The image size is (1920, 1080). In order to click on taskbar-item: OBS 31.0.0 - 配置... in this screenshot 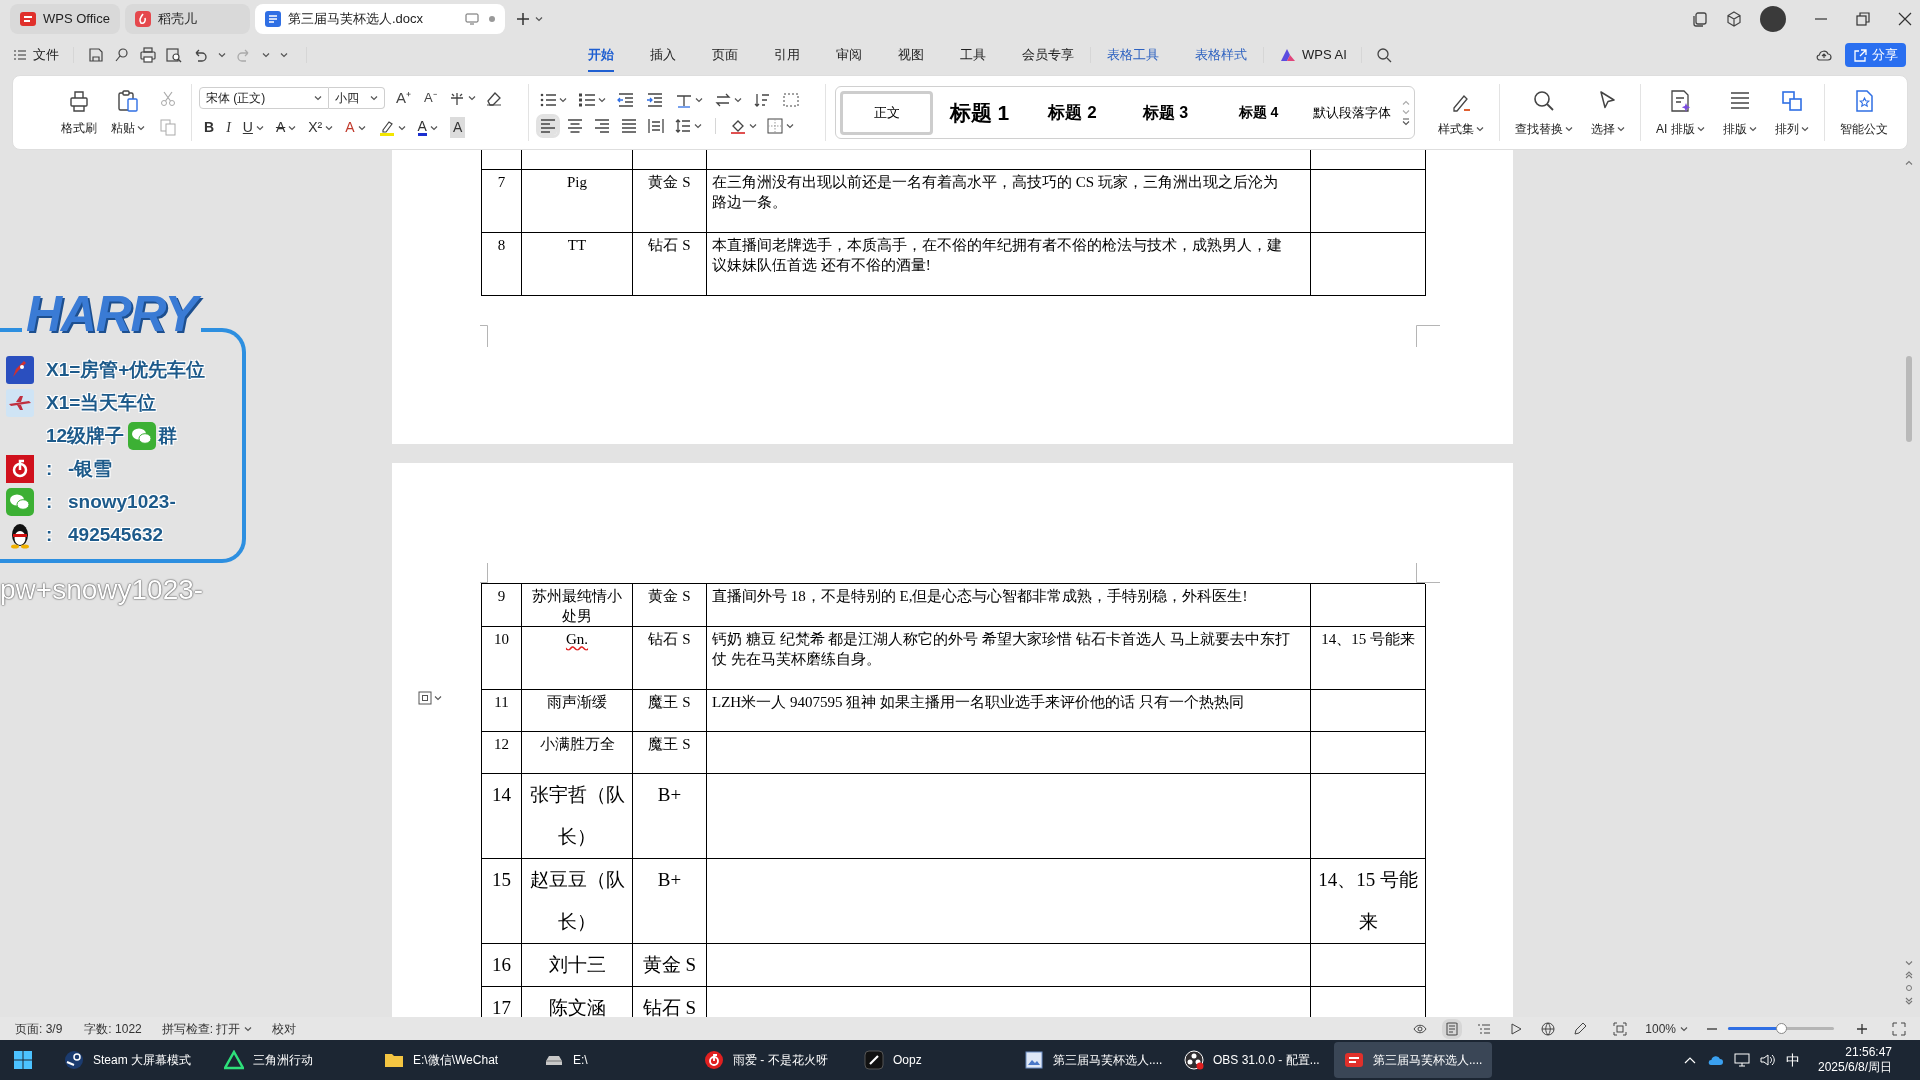, I will do `click(1253, 1060)`.